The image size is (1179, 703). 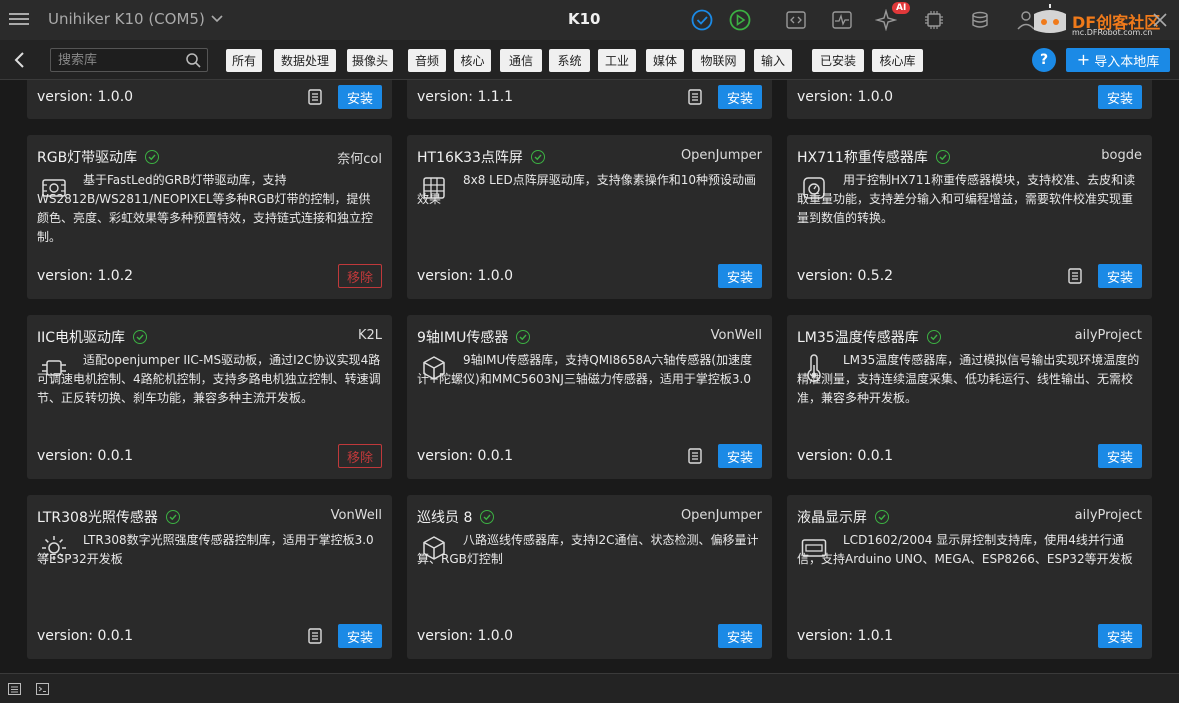 What do you see at coordinates (85, 276) in the screenshot?
I see `version-label: version: 1.0.2` at bounding box center [85, 276].